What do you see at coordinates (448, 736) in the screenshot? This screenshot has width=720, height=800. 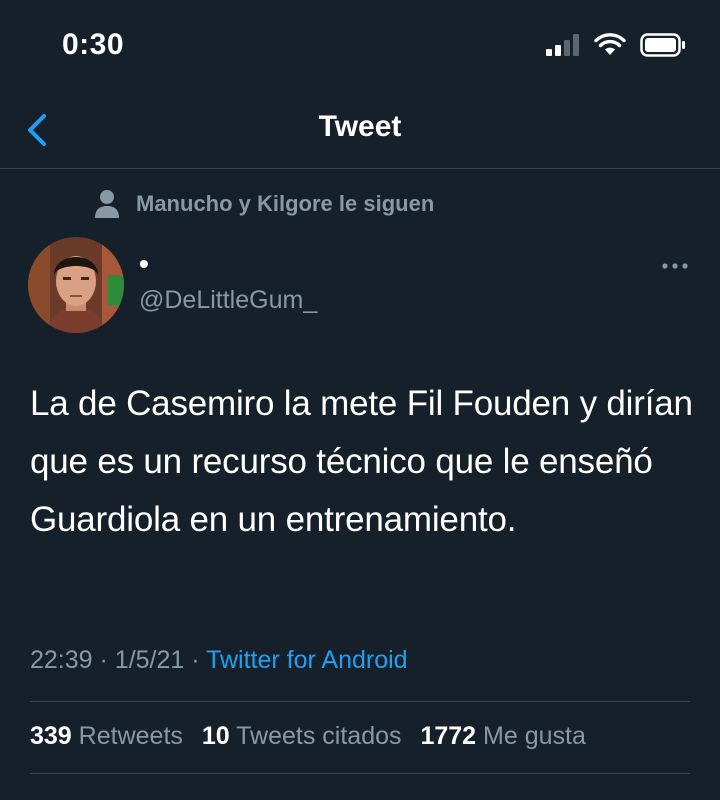 I see `likes-count: 1772` at bounding box center [448, 736].